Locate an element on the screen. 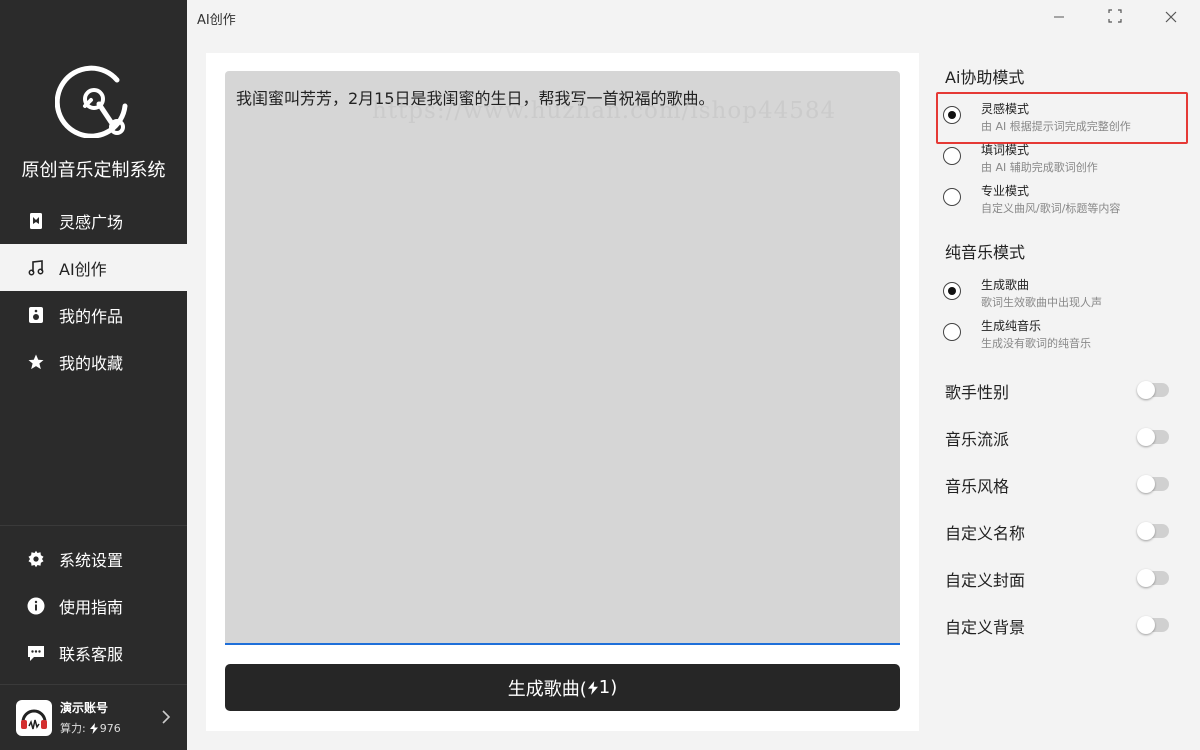 This screenshot has height=750, width=1200. custom-name-toggle is located at coordinates (1153, 531).